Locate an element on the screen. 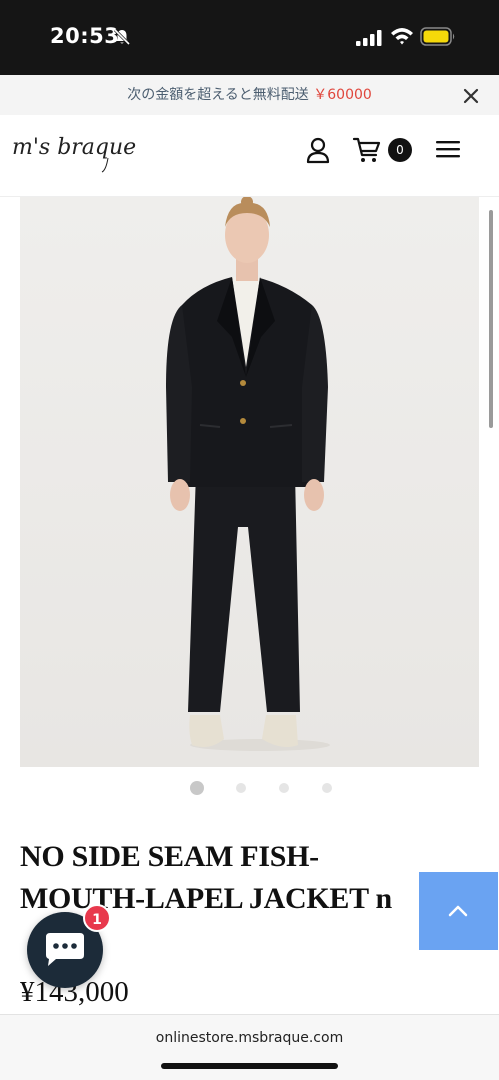 The image size is (499, 1080). chat-bubble-icon is located at coordinates (65, 949).